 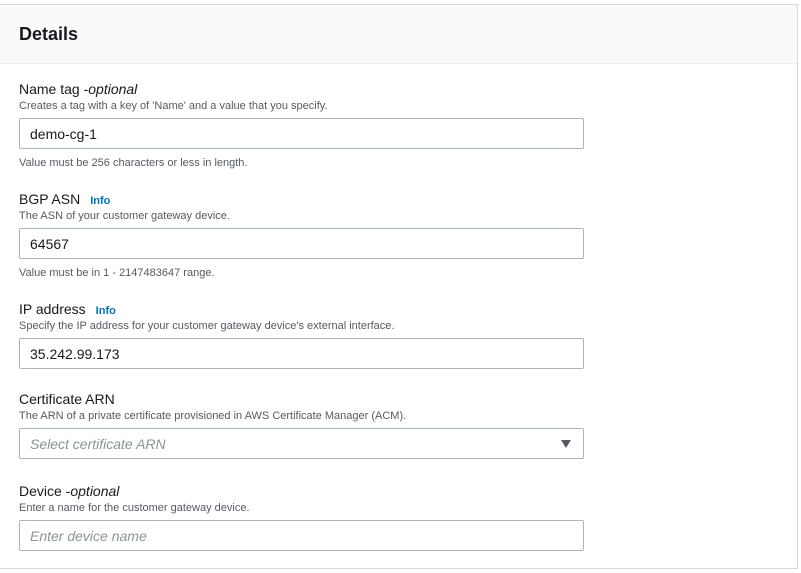 I want to click on certificate-arn-label: Certificate ARN, so click(x=67, y=399).